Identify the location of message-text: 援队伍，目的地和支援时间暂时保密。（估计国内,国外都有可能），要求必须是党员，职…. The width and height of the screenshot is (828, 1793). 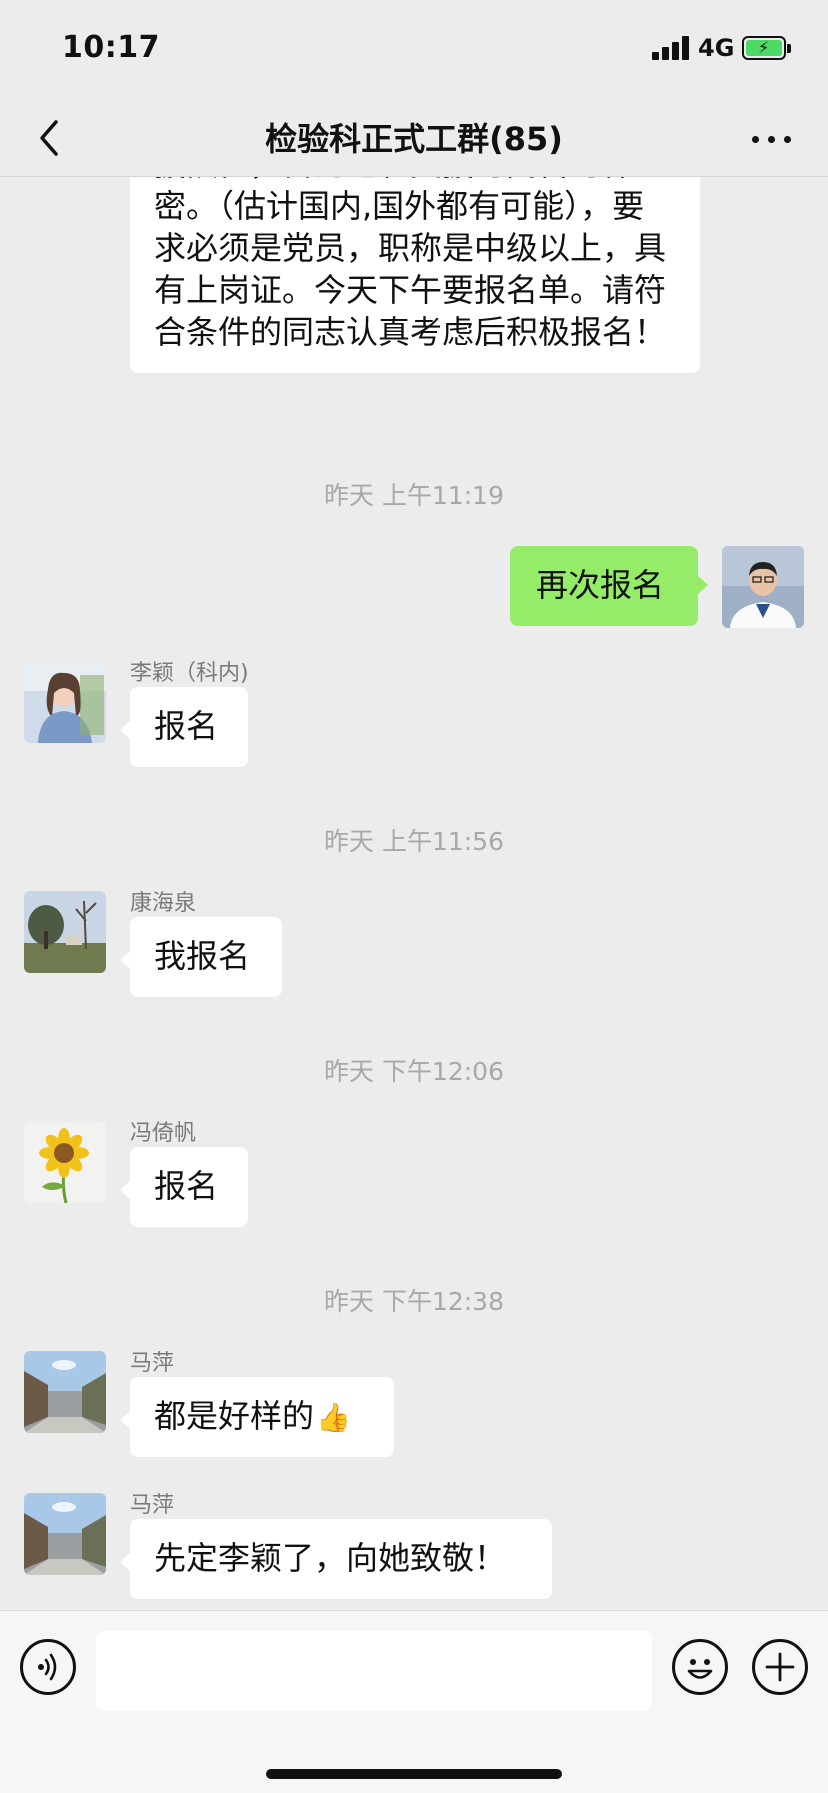
(410, 264).